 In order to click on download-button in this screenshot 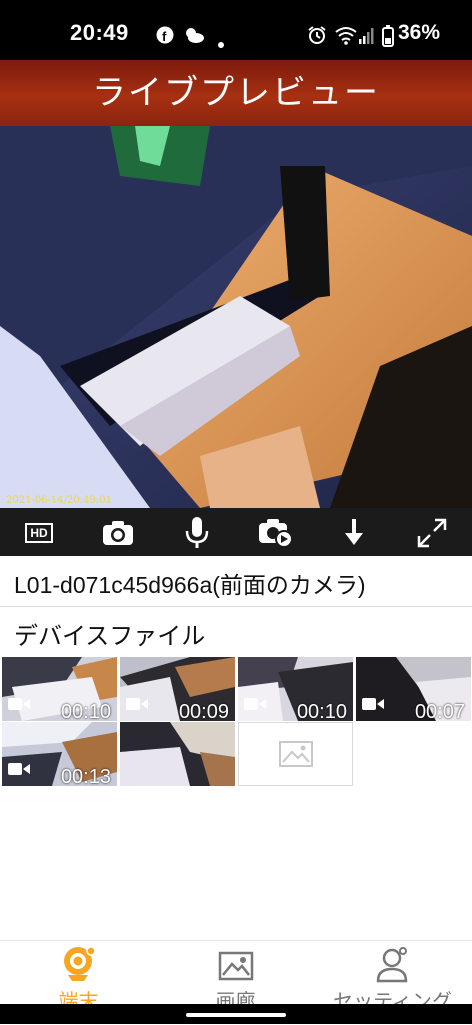, I will do `click(354, 533)`.